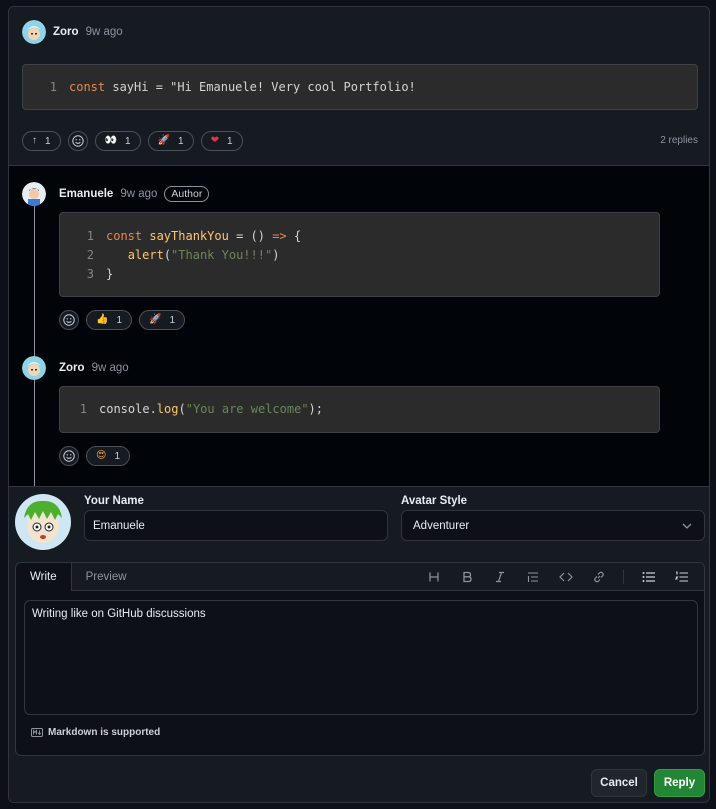 The height and width of the screenshot is (809, 716). I want to click on code-token: log, so click(167, 409).